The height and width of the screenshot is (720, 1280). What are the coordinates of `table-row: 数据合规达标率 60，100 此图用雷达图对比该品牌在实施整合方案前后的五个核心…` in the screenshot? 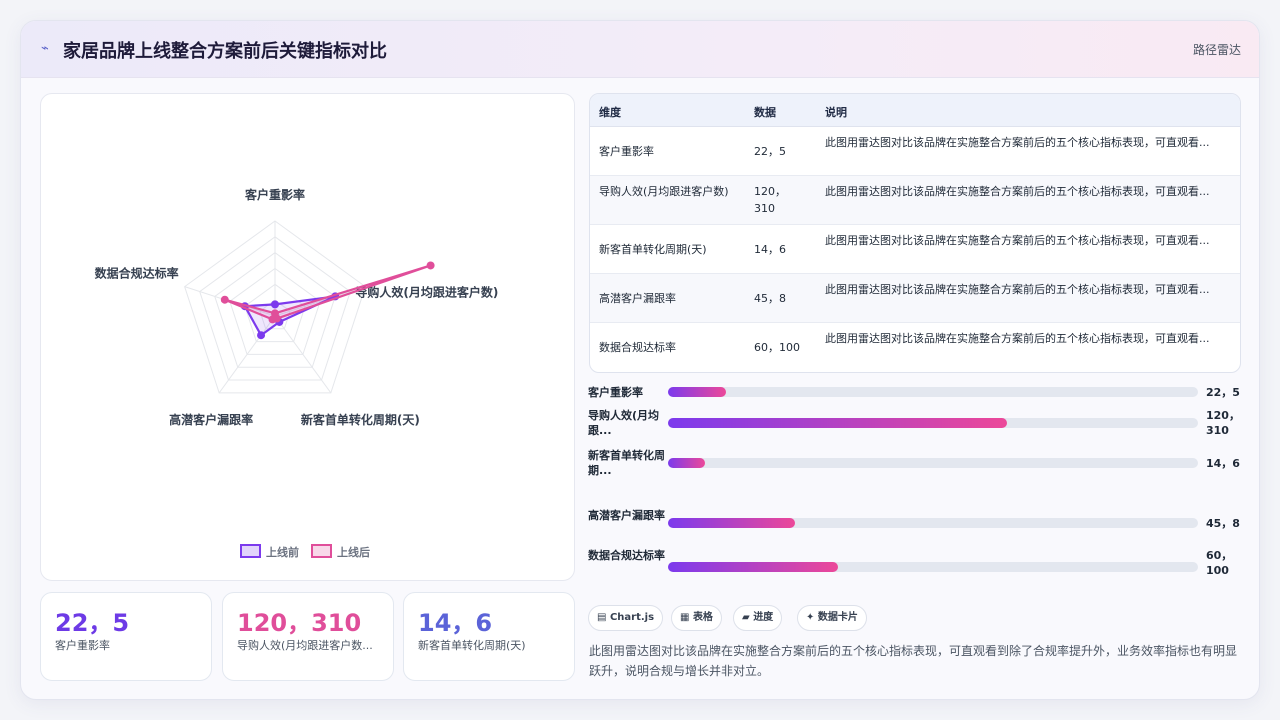 It's located at (915, 347).